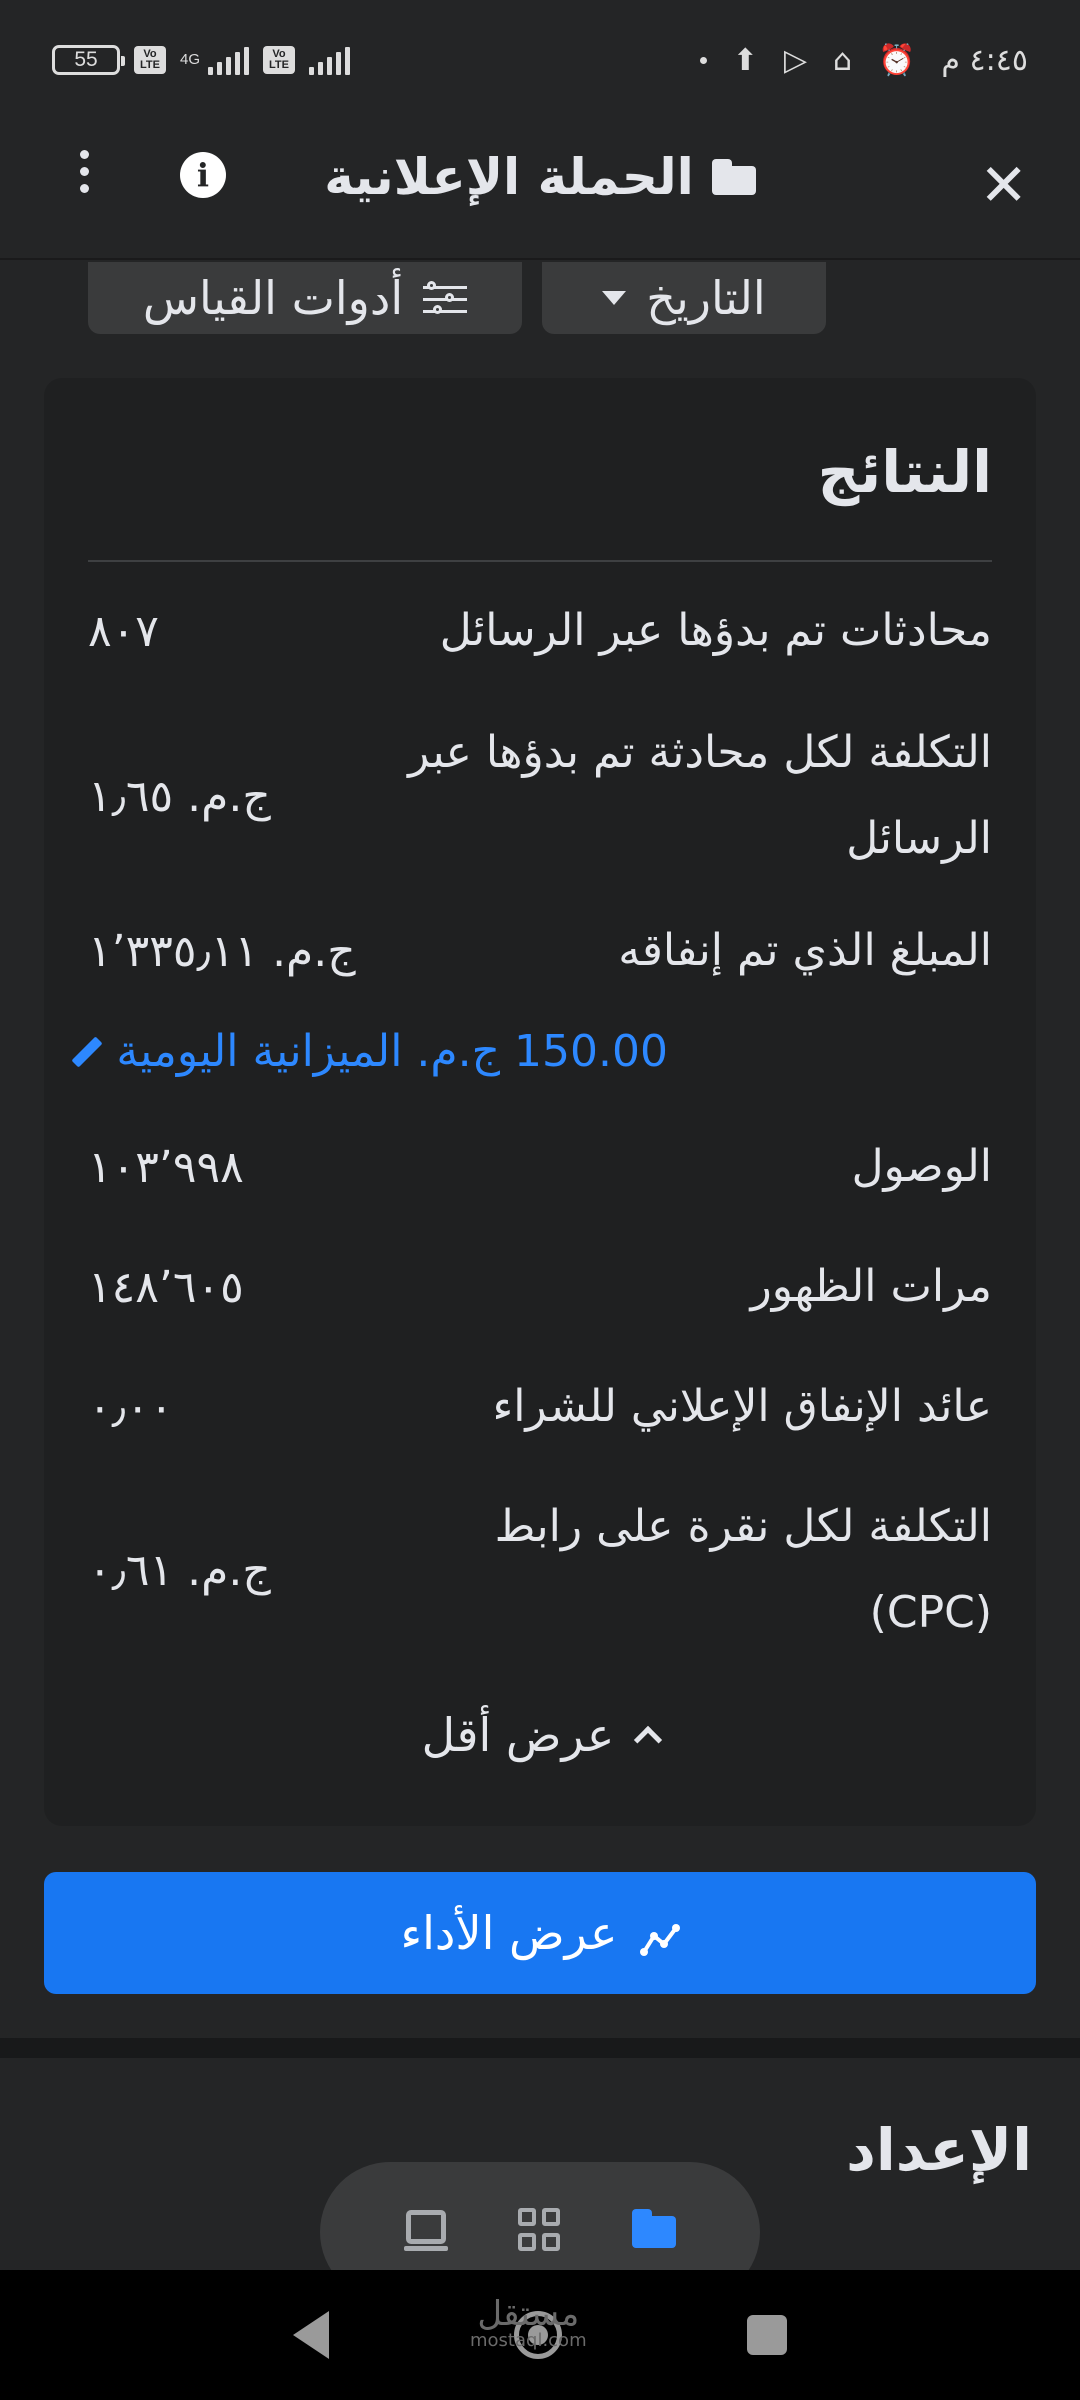 The image size is (1080, 2400). Describe the element at coordinates (310, 2335) in the screenshot. I see `back-icon` at that location.